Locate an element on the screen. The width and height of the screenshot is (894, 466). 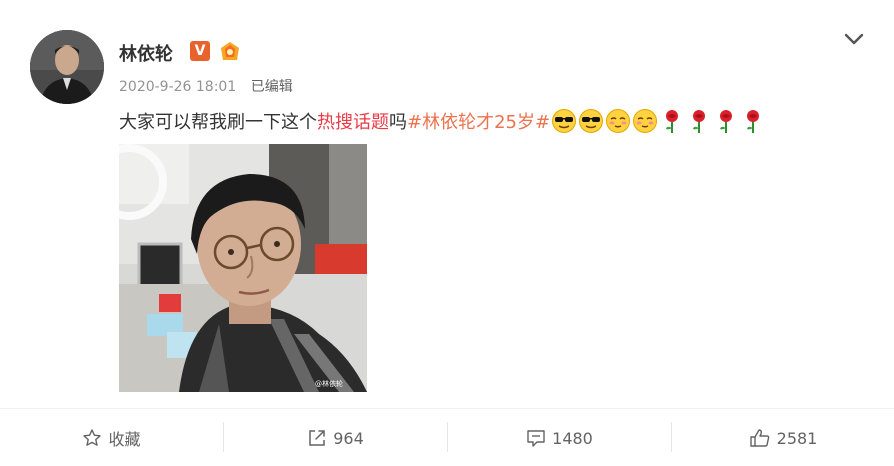
avatar is located at coordinates (67, 67).